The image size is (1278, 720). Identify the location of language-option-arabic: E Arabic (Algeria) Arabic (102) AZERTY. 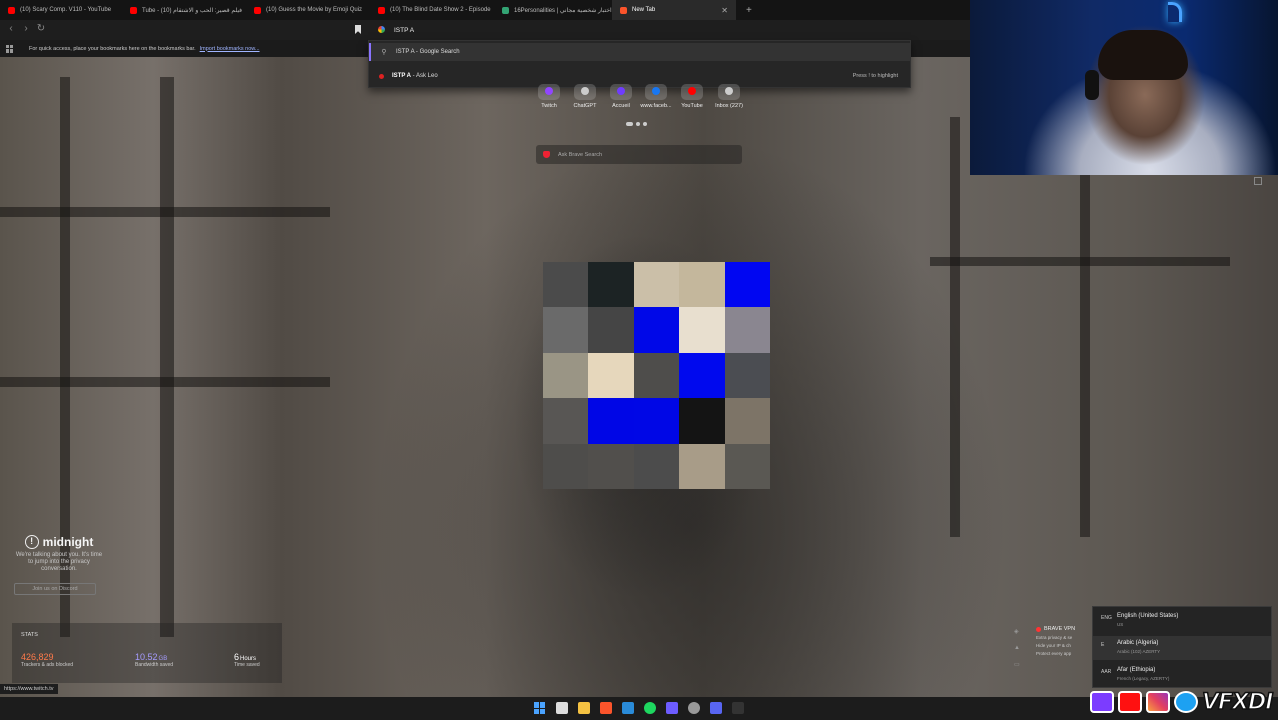
(1182, 648).